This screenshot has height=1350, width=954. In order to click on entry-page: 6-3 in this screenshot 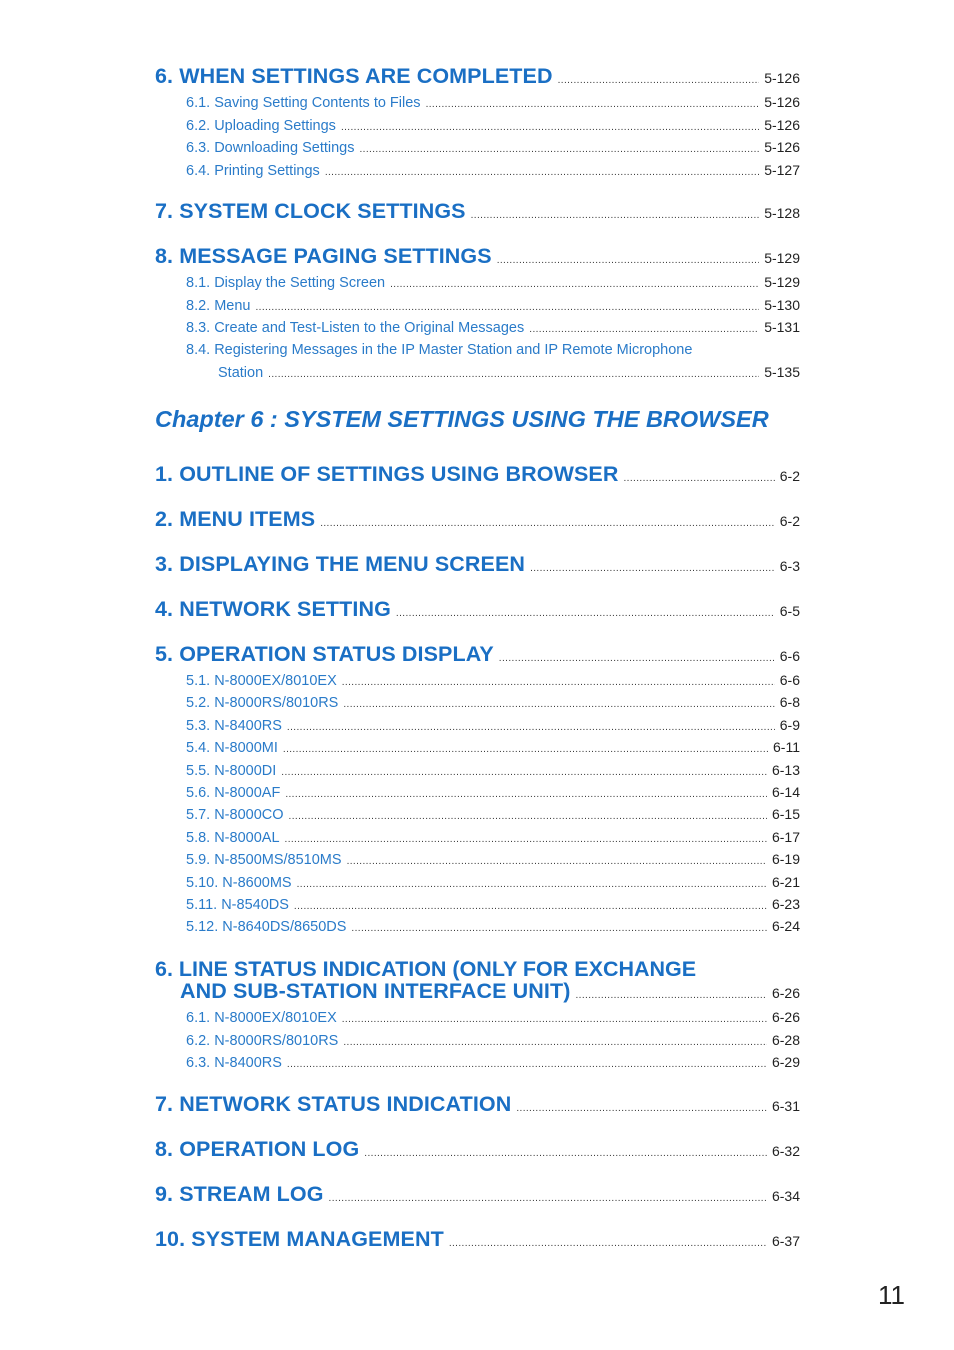, I will do `click(789, 566)`.